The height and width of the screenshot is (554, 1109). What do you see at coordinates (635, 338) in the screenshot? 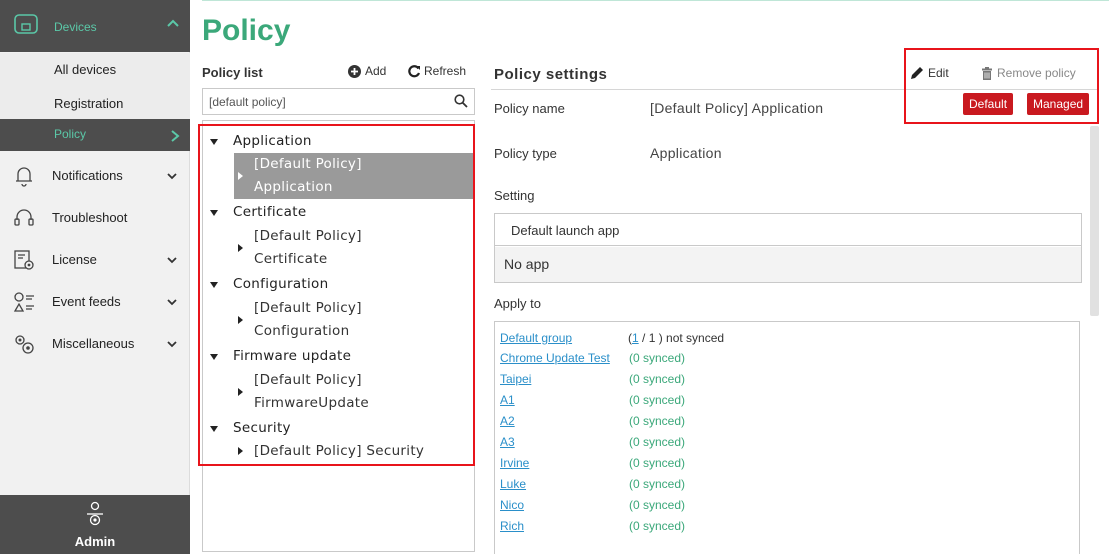
I see `synced-count-link: 1` at bounding box center [635, 338].